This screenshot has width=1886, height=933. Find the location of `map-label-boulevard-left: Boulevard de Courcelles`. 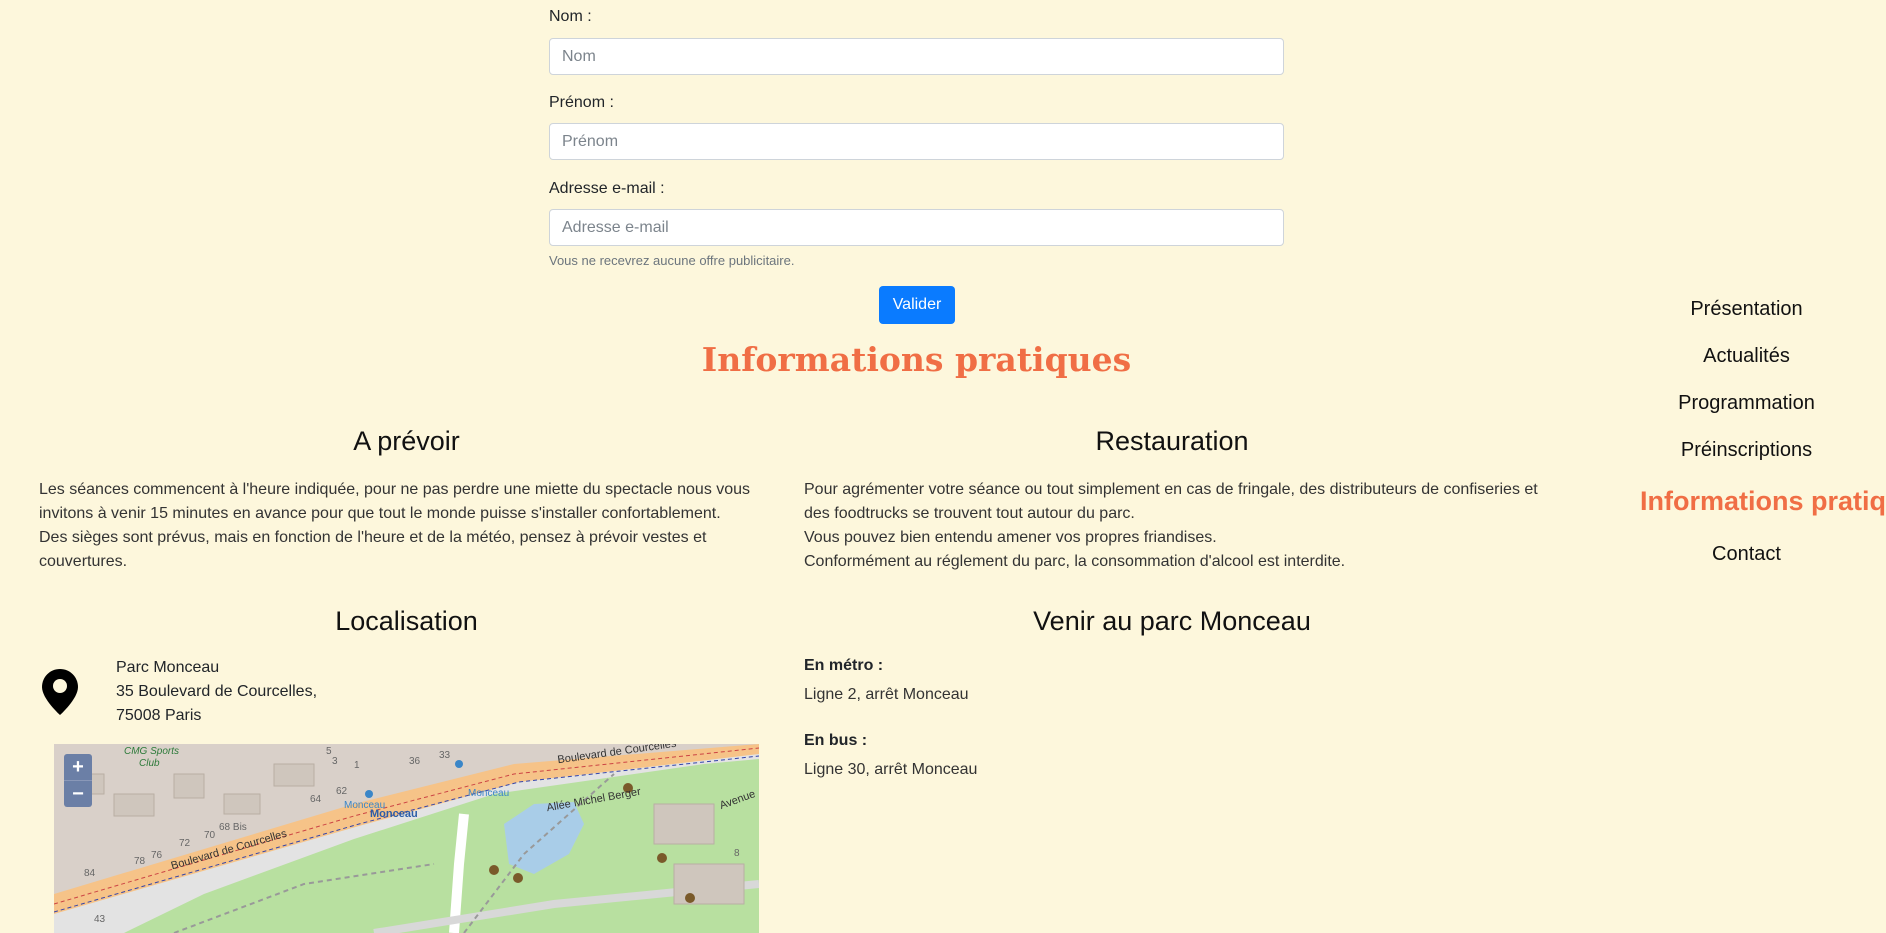

map-label-boulevard-left: Boulevard de Courcelles is located at coordinates (229, 850).